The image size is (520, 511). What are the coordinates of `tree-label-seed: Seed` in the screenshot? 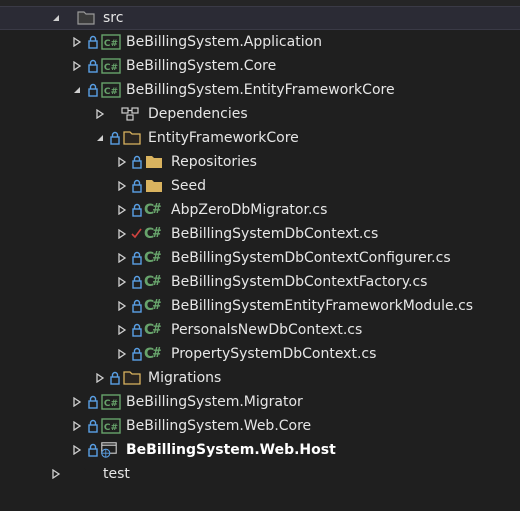 It's located at (188, 186).